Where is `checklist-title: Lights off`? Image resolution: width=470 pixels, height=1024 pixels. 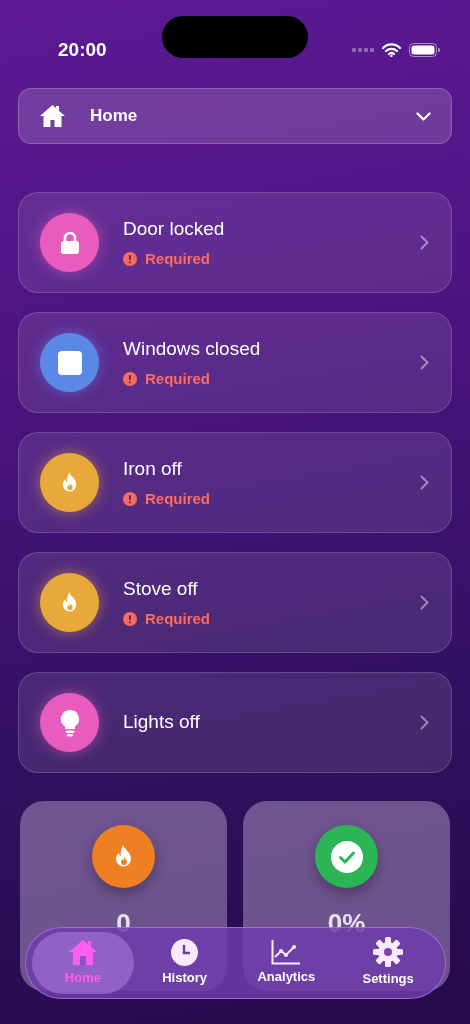 checklist-title: Lights off is located at coordinates (162, 722).